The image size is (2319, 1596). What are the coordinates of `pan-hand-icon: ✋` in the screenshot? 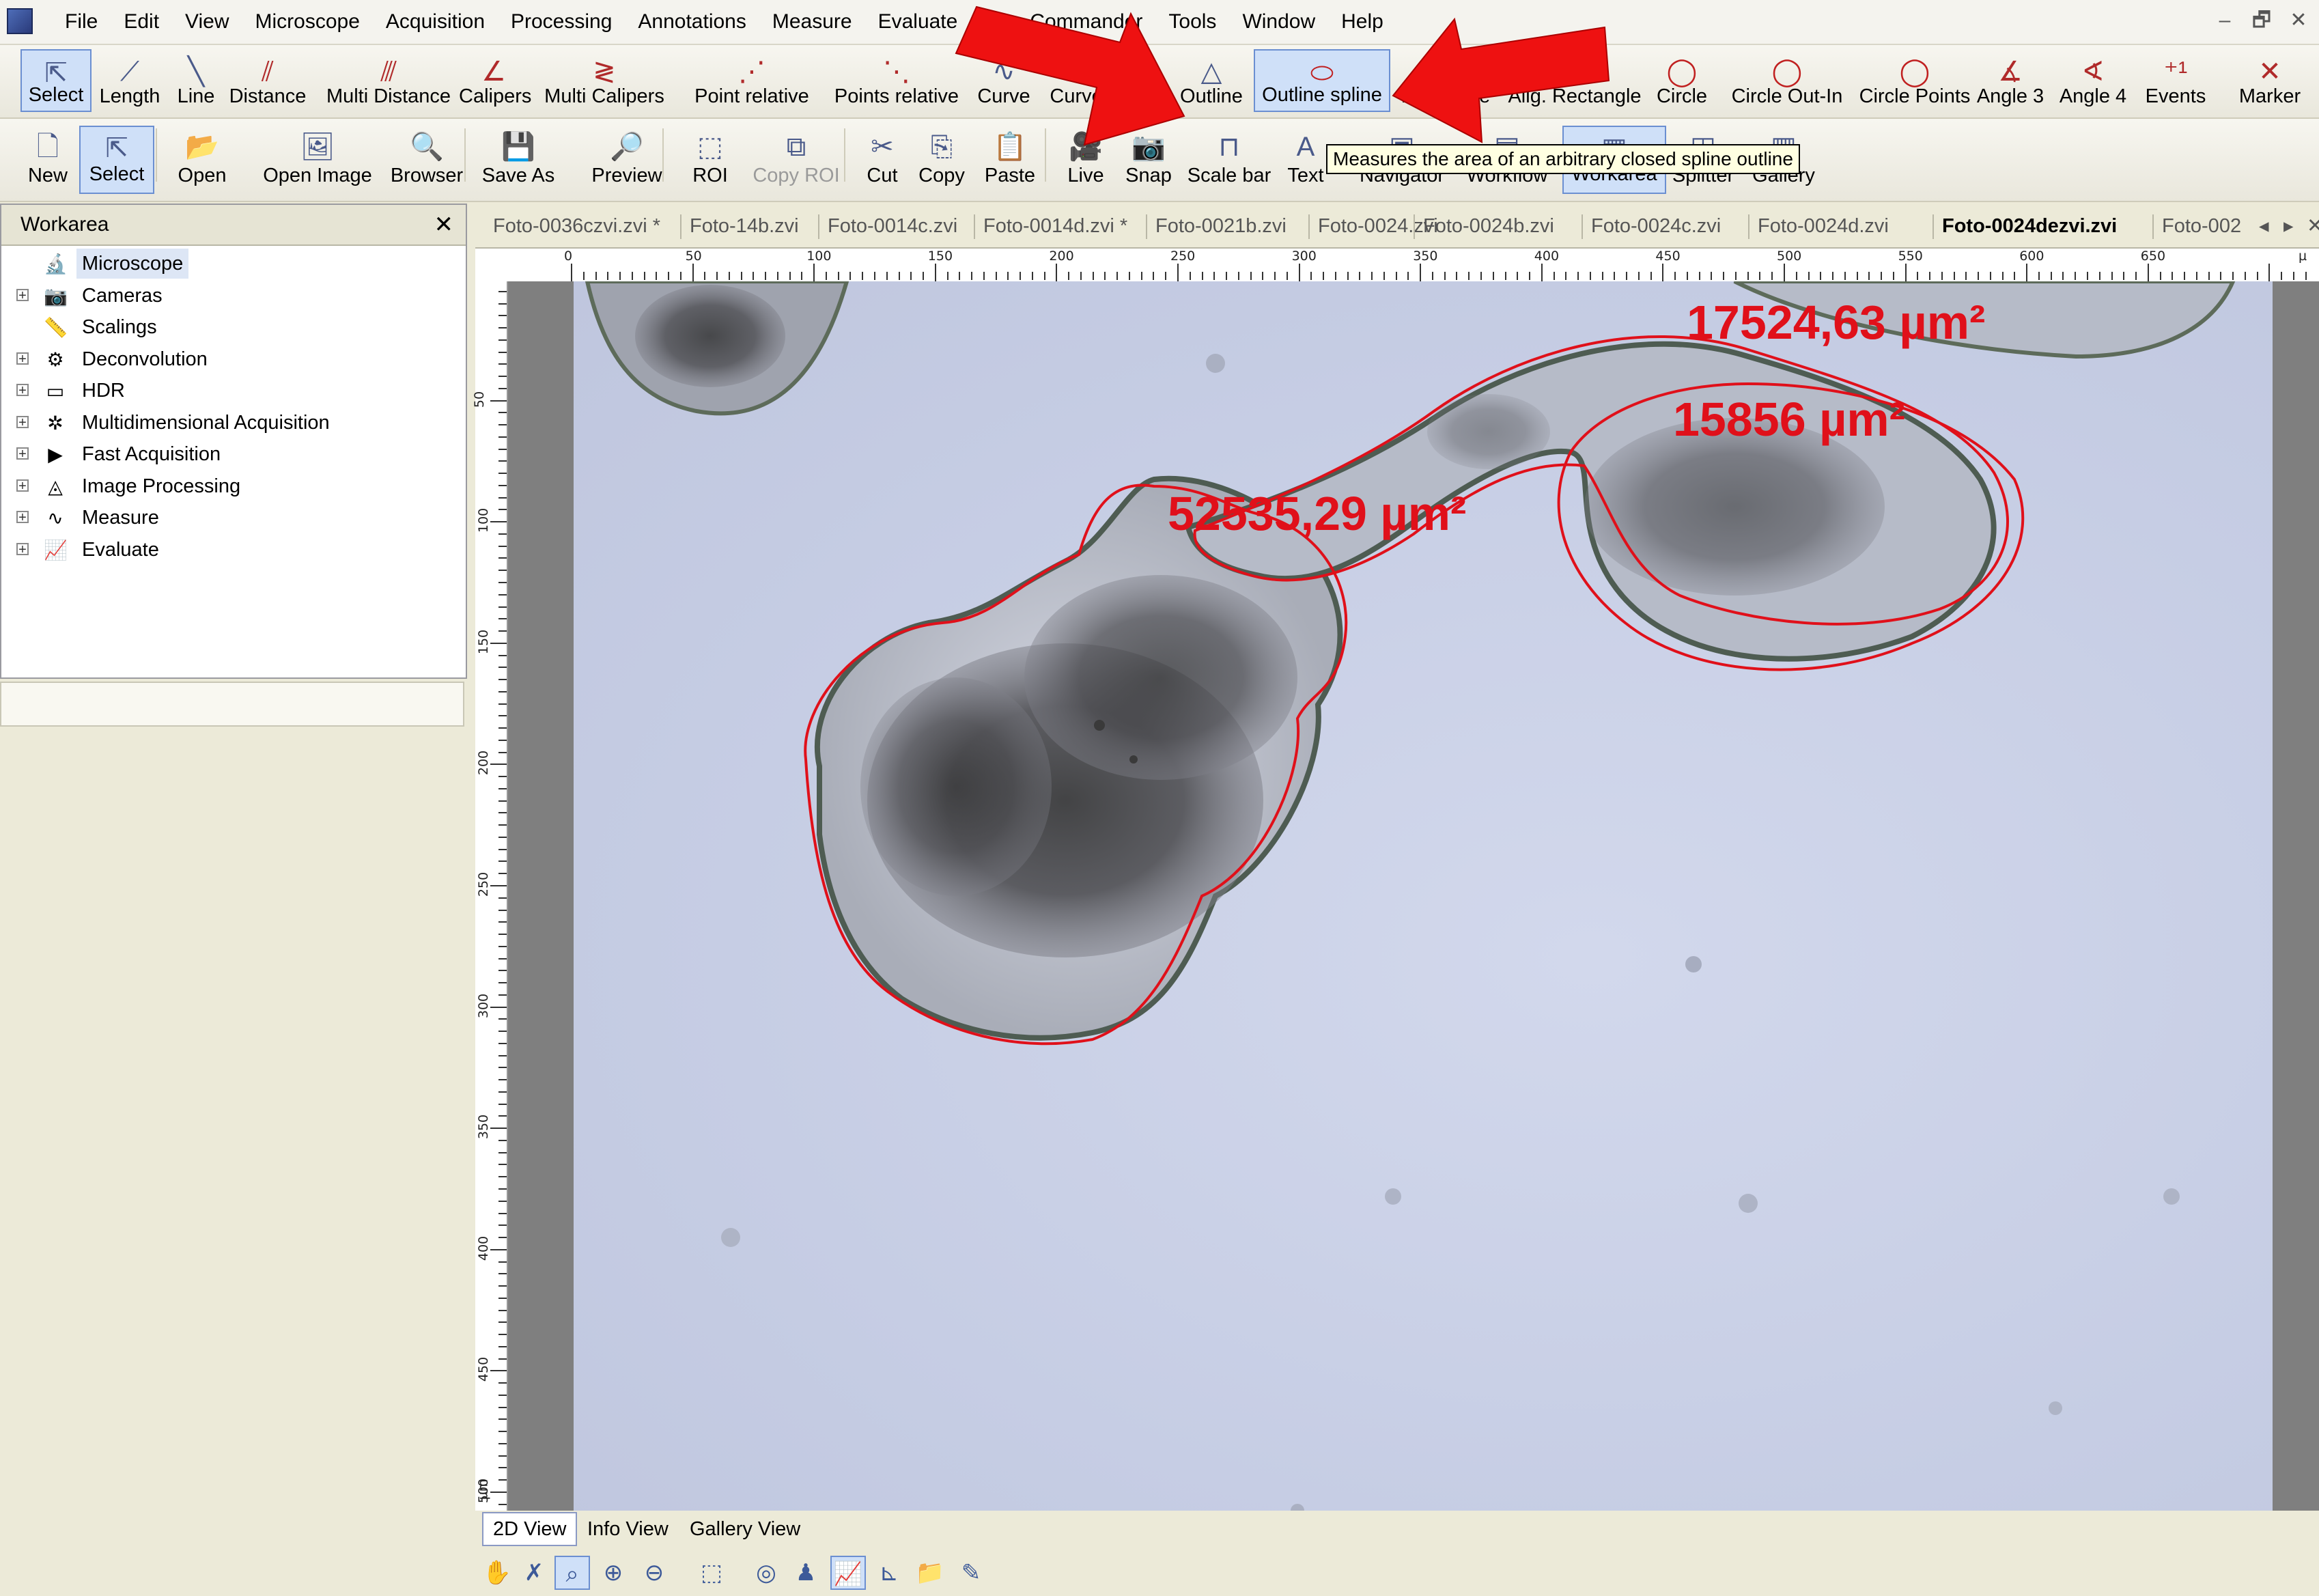 It's located at (497, 1573).